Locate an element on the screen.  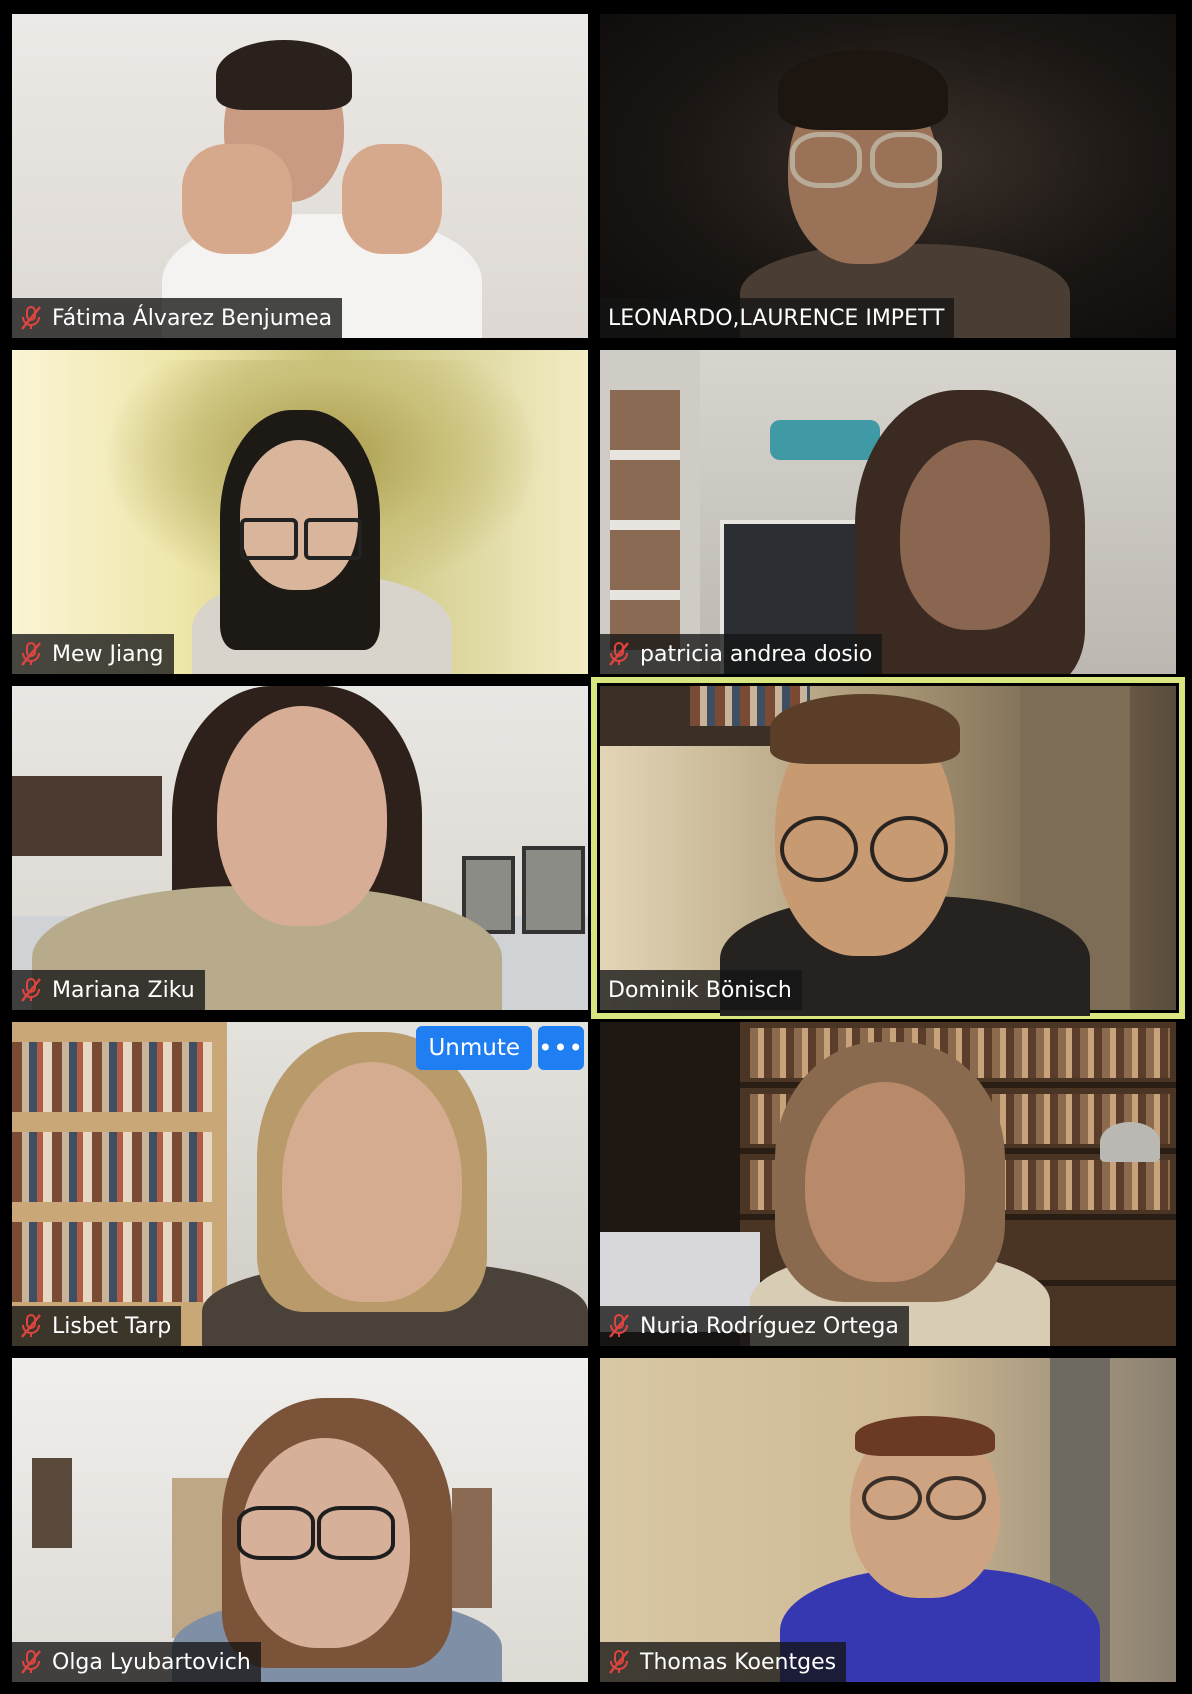
participant-nameplate: Nuria Rodríguez Ortega is located at coordinates (754, 1326).